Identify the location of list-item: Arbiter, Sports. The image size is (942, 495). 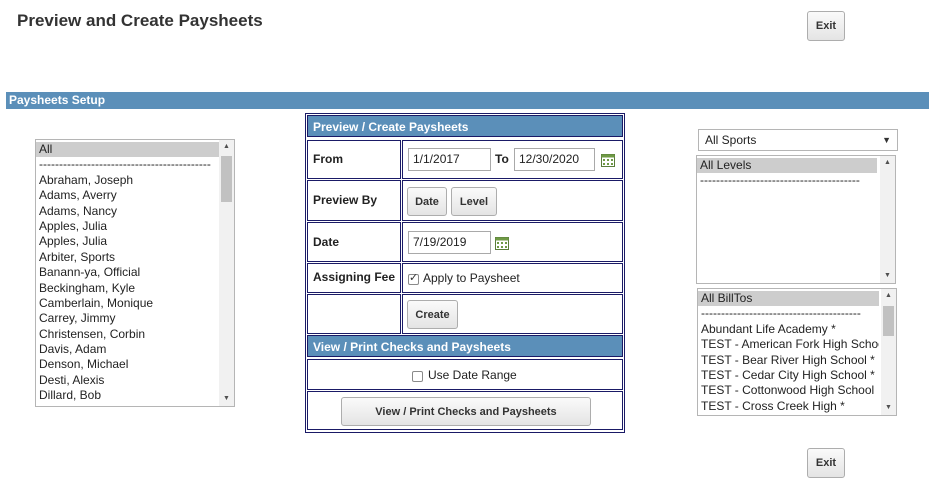
(127, 257).